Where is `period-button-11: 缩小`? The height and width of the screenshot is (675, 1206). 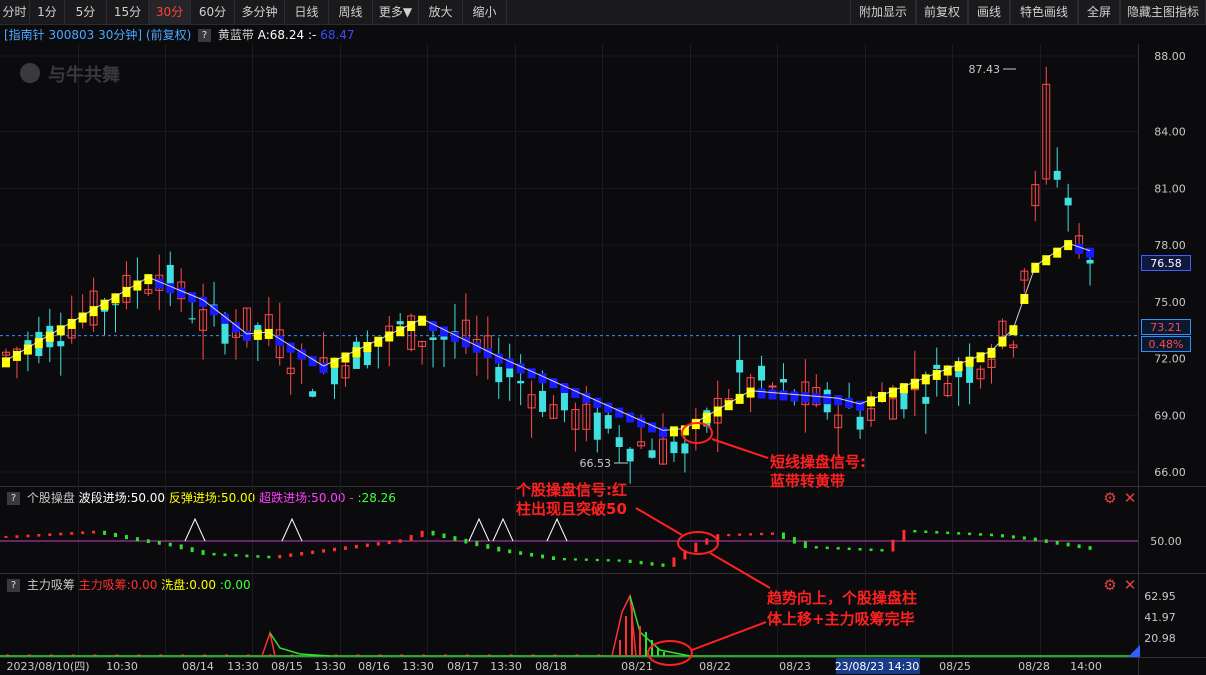
period-button-11: 缩小 is located at coordinates (485, 12).